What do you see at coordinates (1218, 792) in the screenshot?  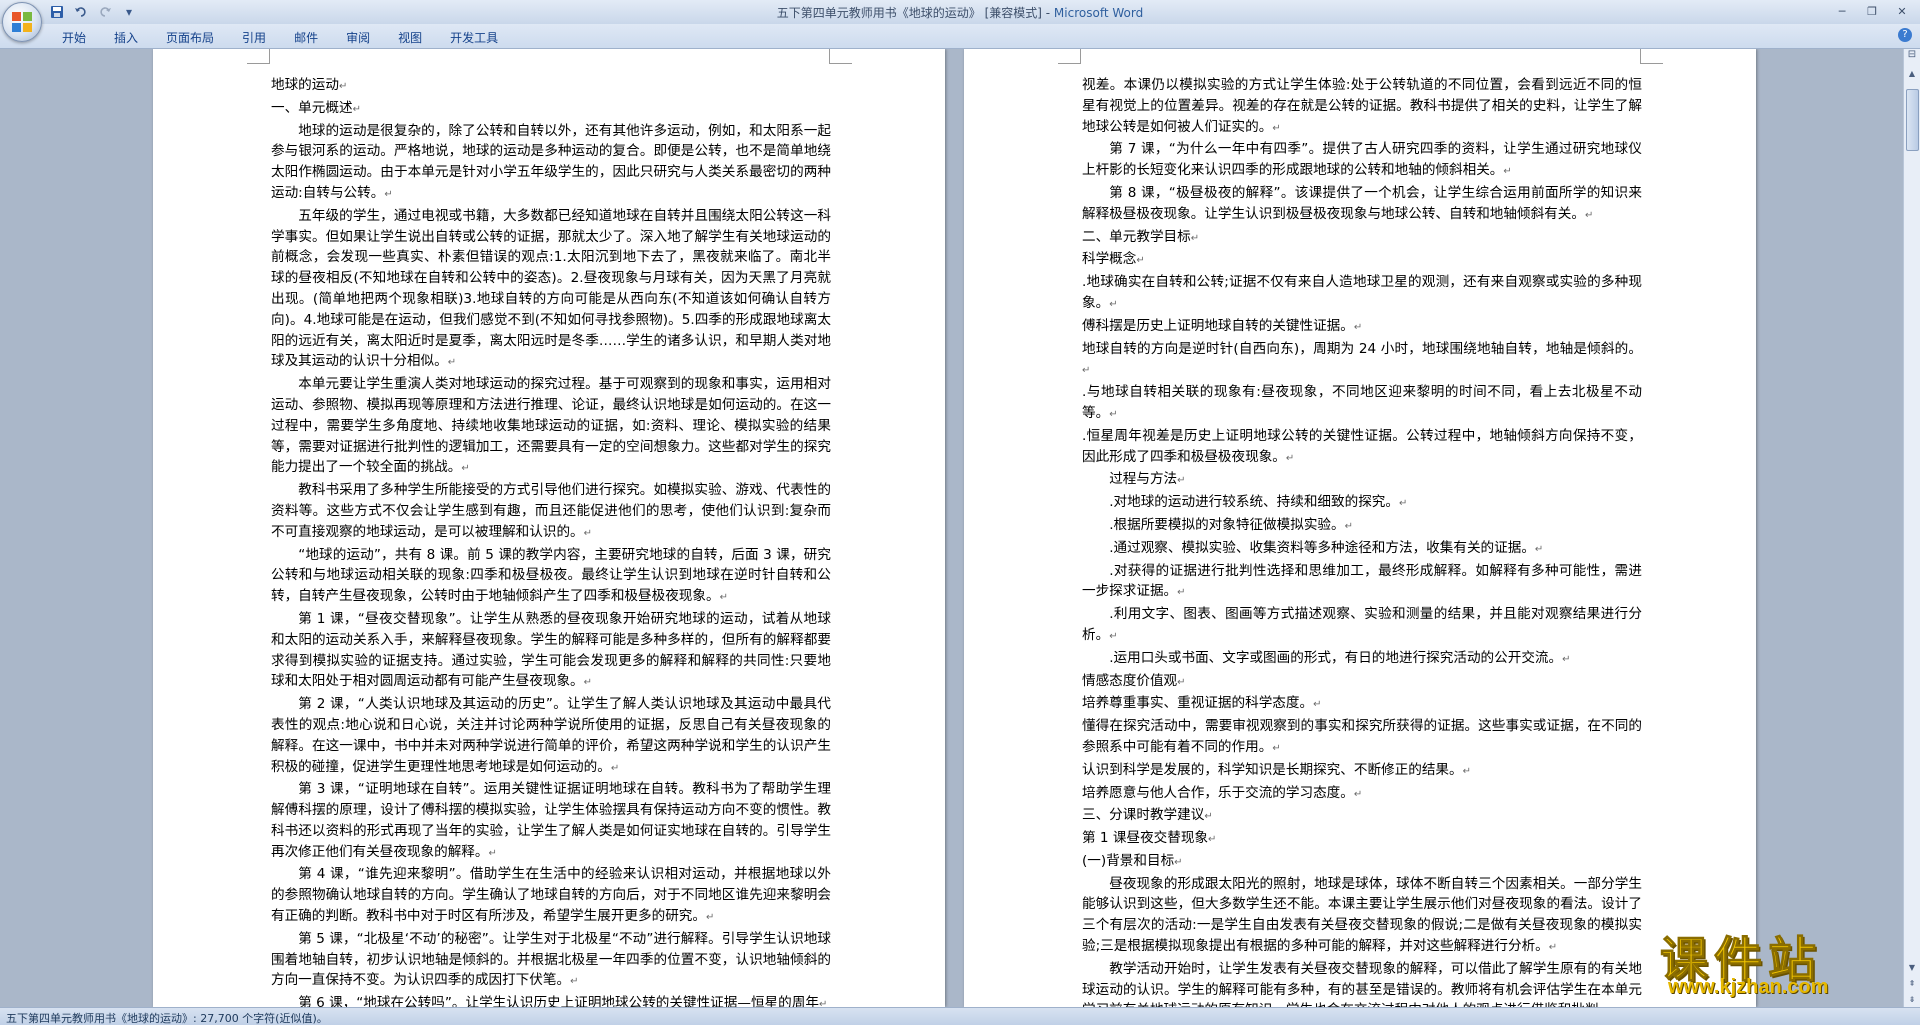 I see `paragraph-text: 培养愿意与他人合作，乐于交流的学习态度。` at bounding box center [1218, 792].